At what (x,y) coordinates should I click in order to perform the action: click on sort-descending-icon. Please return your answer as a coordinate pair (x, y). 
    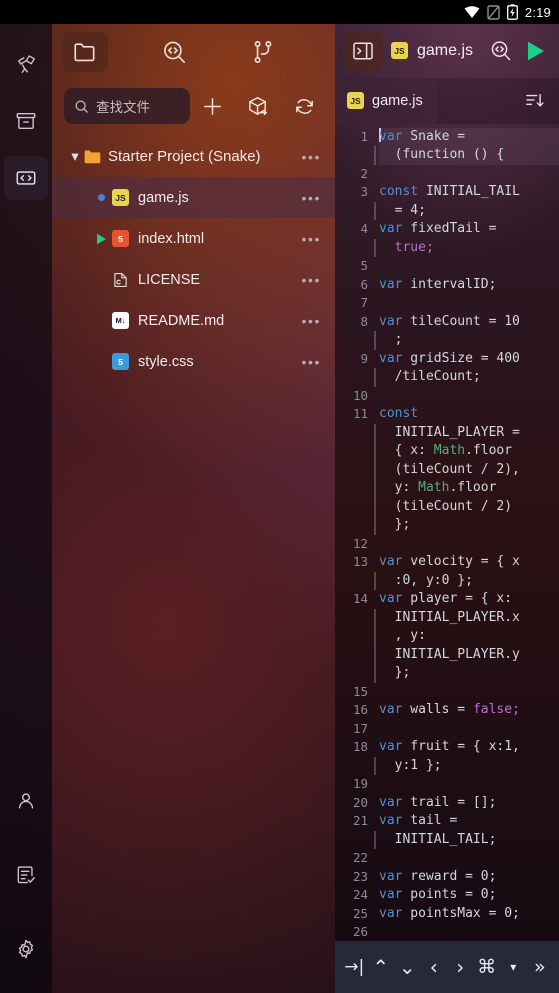
    Looking at the image, I should click on (541, 100).